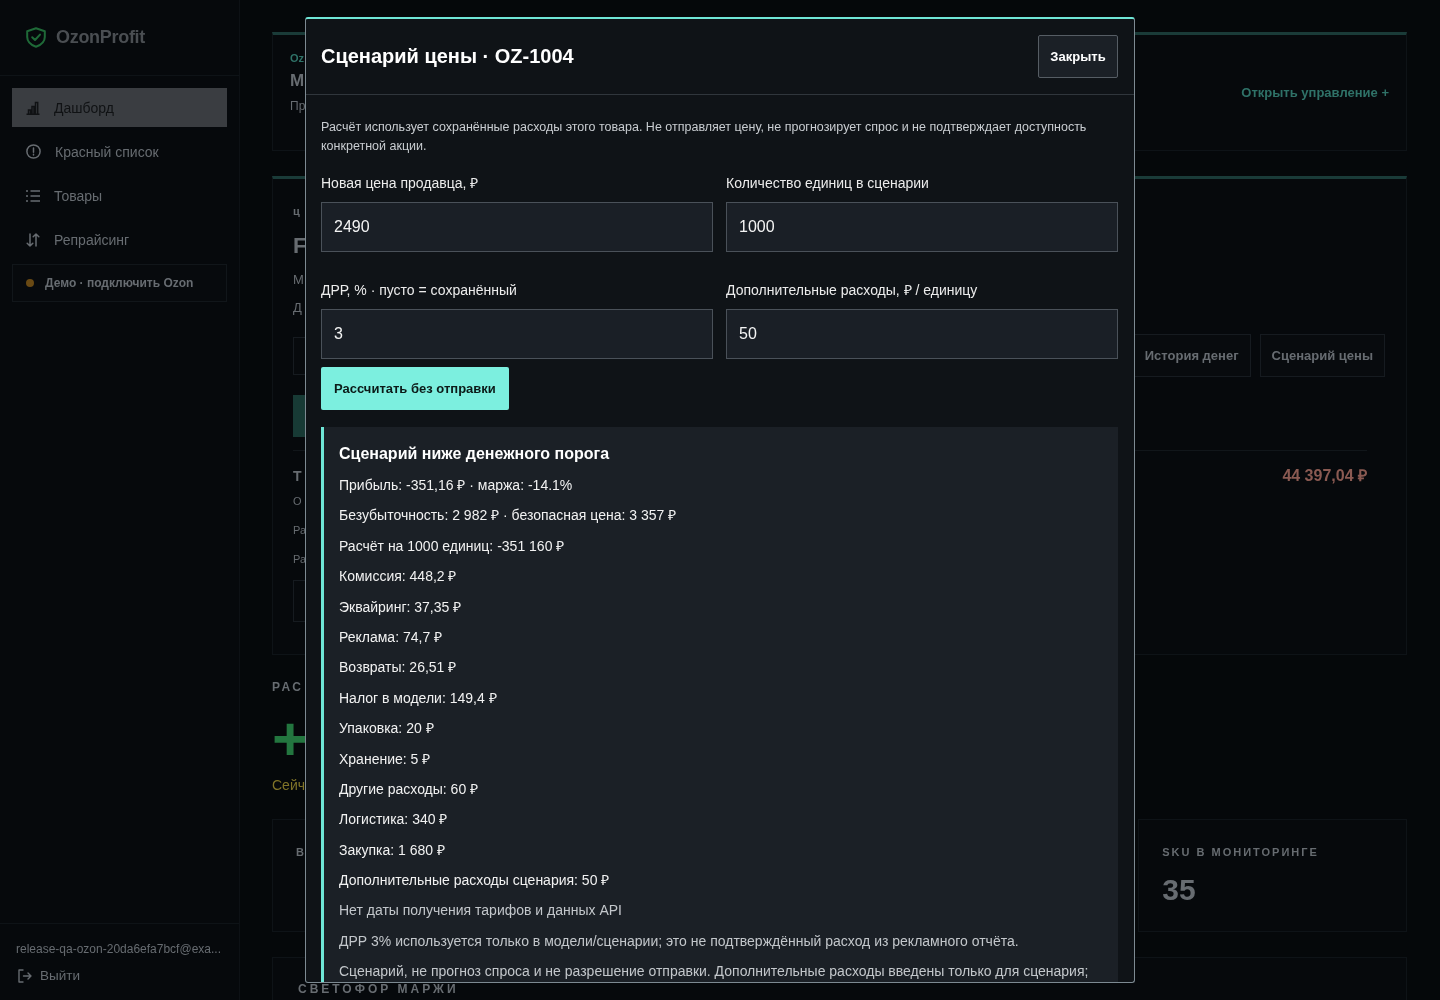  I want to click on input-field: 2490, so click(517, 227).